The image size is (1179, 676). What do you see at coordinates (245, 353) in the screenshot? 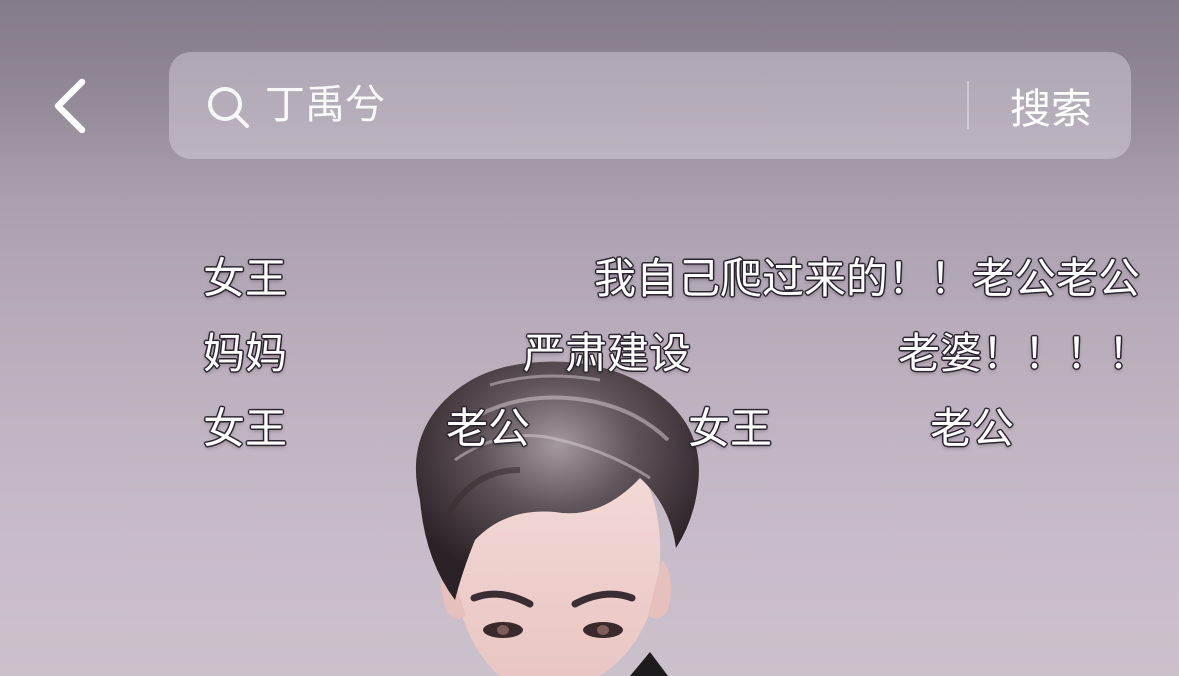
I see `danmaku-comment: 妈妈` at bounding box center [245, 353].